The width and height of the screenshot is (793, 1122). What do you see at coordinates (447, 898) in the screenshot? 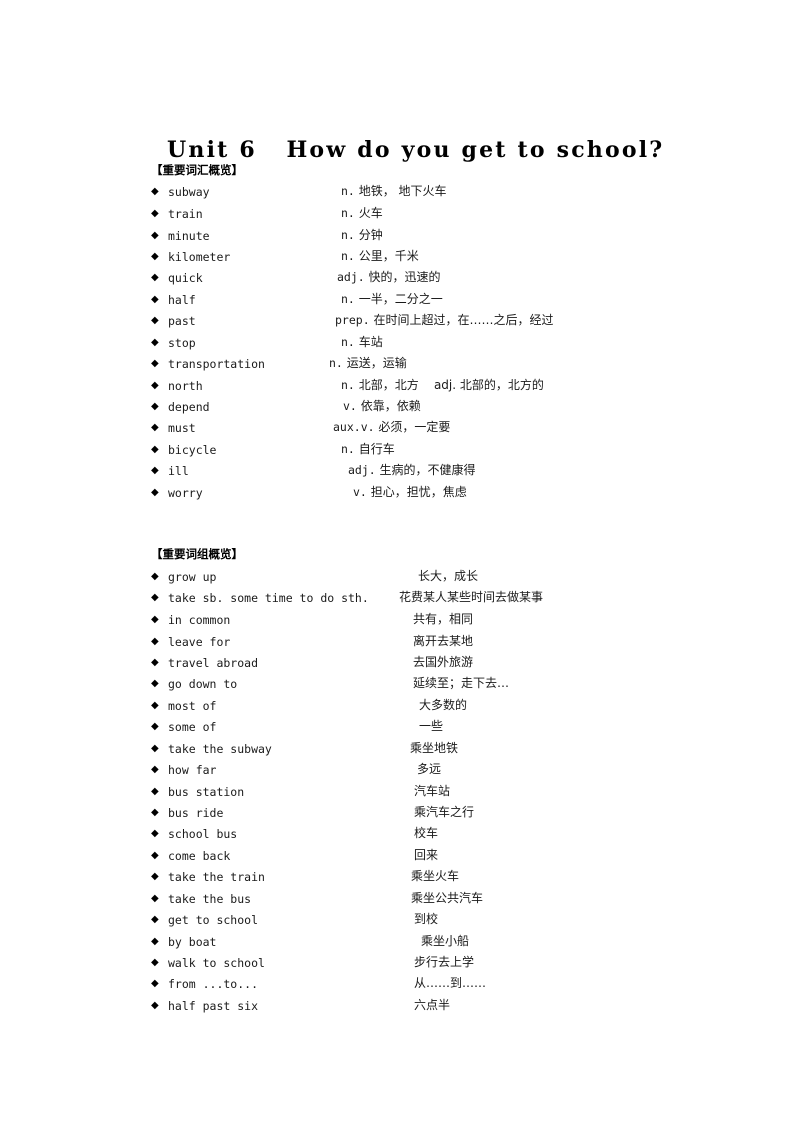
I see `phrase-entry-definition: 乘坐公共汽车` at bounding box center [447, 898].